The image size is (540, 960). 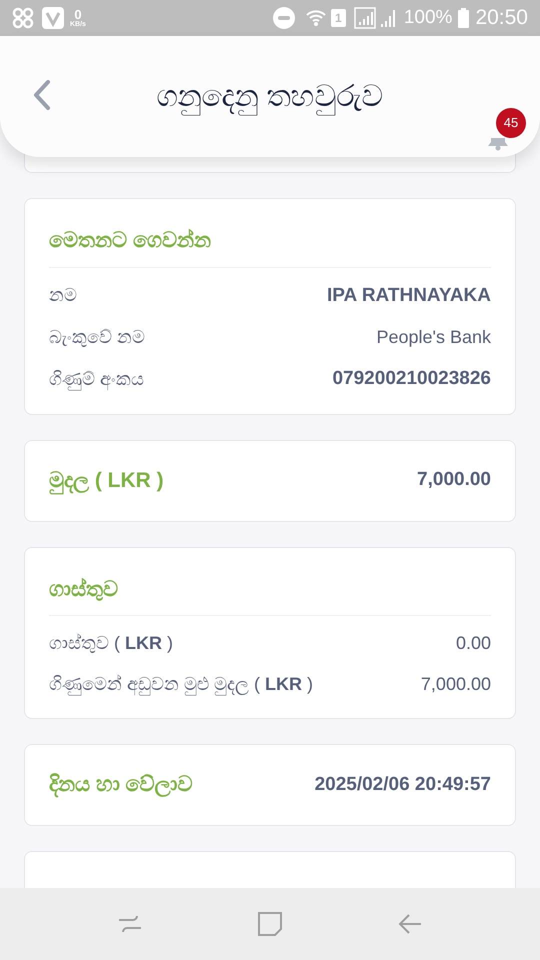 What do you see at coordinates (315, 18) in the screenshot?
I see `wifi-icon` at bounding box center [315, 18].